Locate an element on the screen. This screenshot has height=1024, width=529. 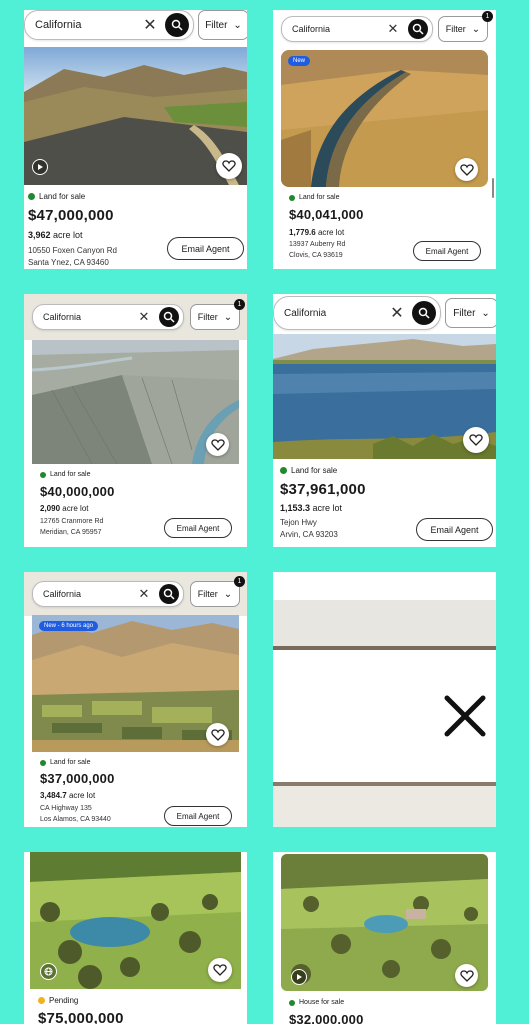
close-icon is located at coordinates (465, 716).